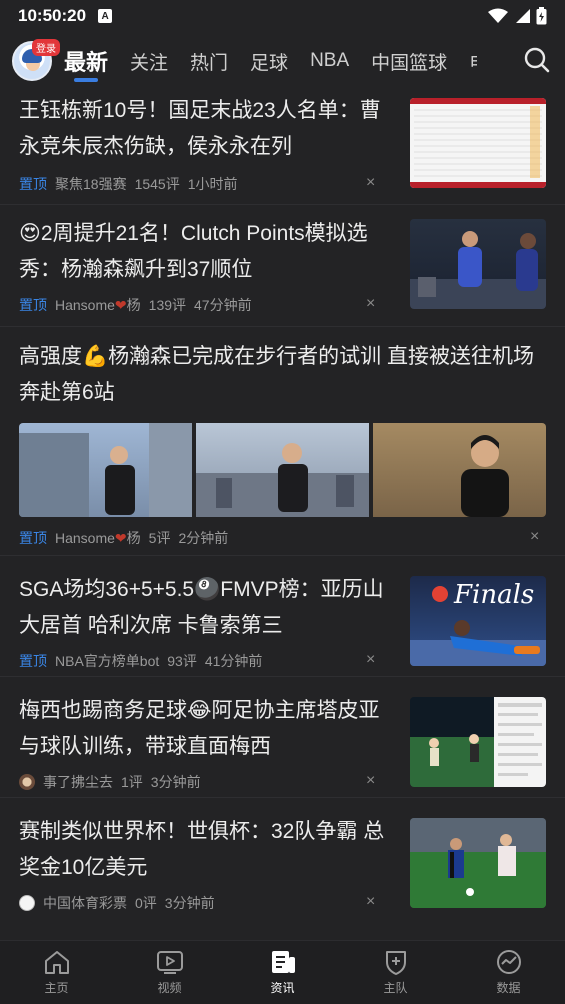 Image resolution: width=565 pixels, height=1004 pixels. I want to click on news-icon, so click(283, 962).